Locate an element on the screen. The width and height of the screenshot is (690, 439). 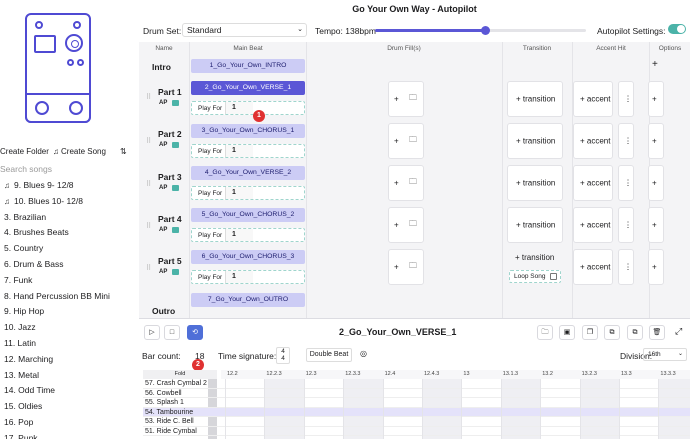
play-icon: ▷ is located at coordinates (152, 332).